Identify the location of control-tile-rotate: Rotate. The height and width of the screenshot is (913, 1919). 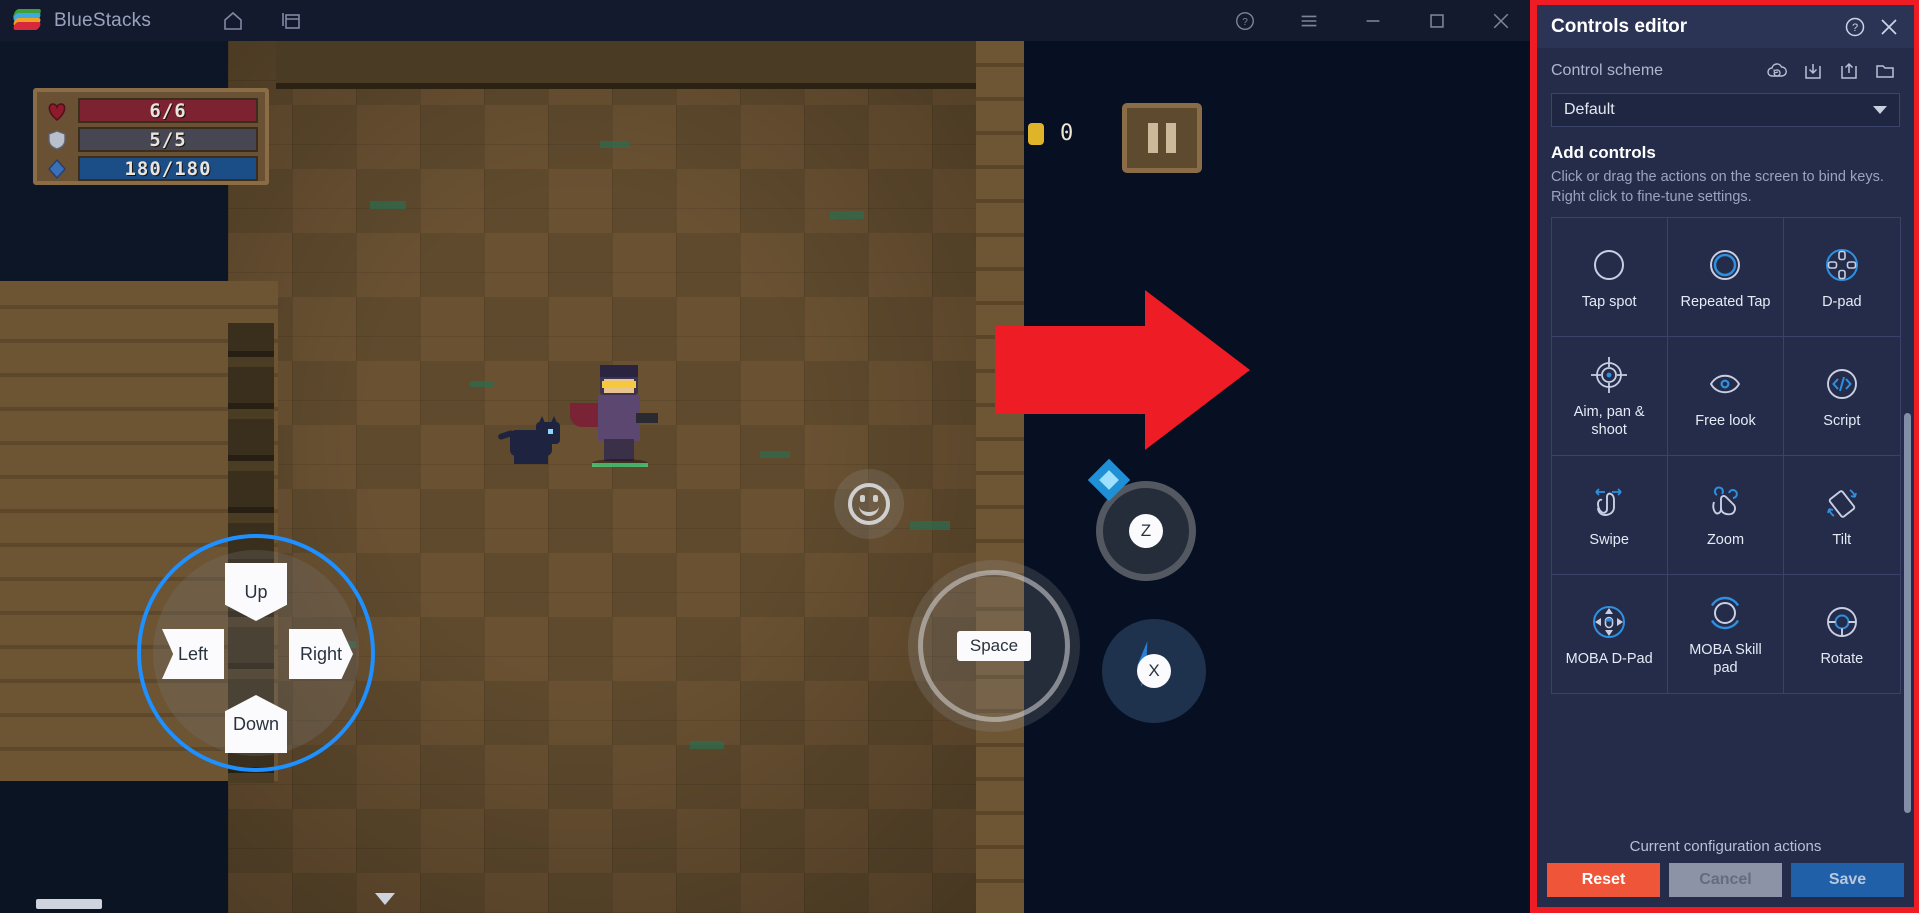
(1842, 633).